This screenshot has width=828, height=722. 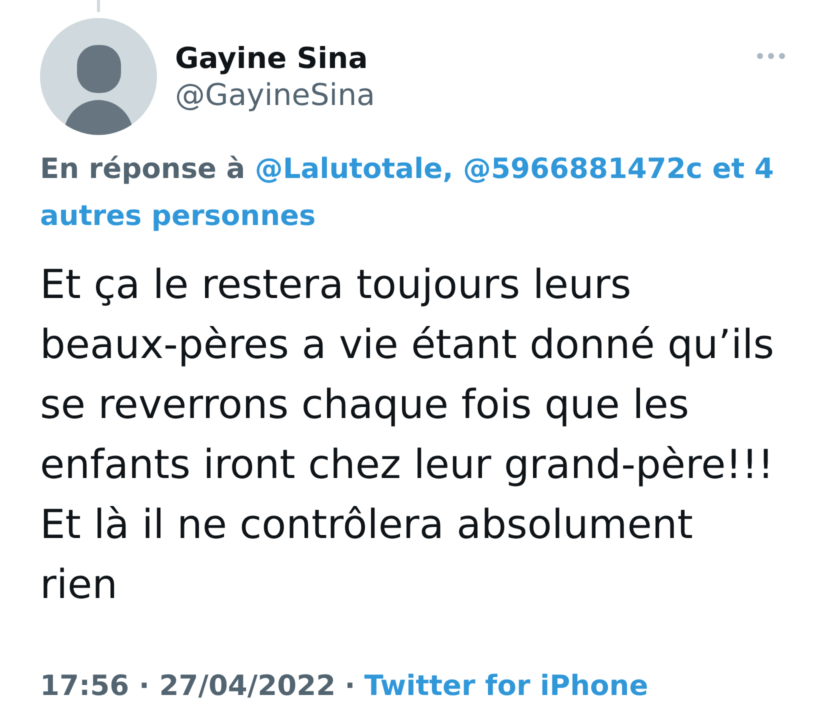 What do you see at coordinates (354, 168) in the screenshot?
I see `reply-link: @Lalutotale,` at bounding box center [354, 168].